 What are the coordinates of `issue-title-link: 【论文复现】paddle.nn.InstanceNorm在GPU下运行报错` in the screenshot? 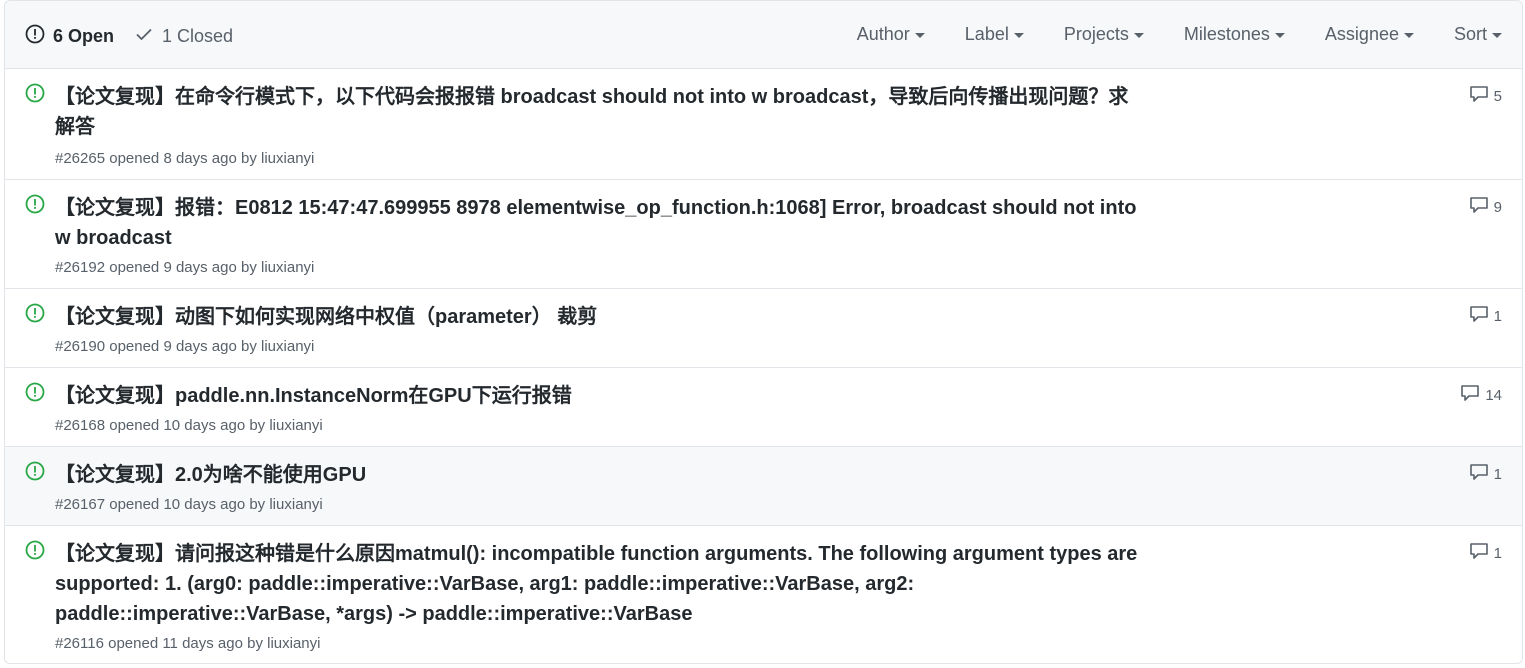 It's located at (600, 396).